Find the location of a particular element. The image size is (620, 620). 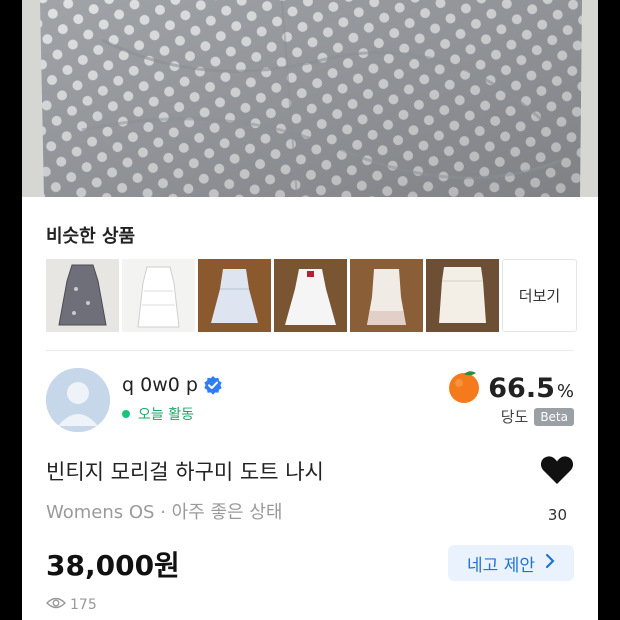

offer-button: 네고 제안 is located at coordinates (511, 563).